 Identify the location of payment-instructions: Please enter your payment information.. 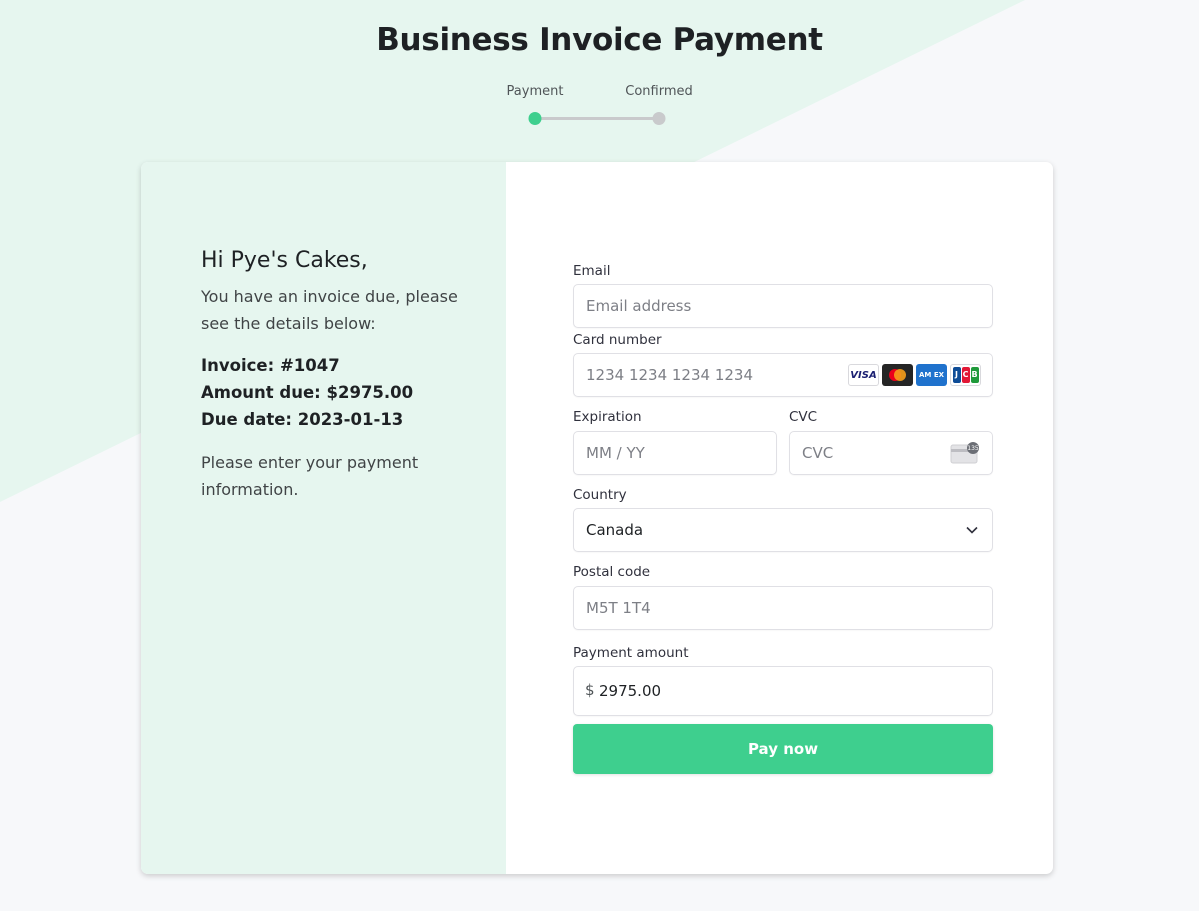
(310, 476).